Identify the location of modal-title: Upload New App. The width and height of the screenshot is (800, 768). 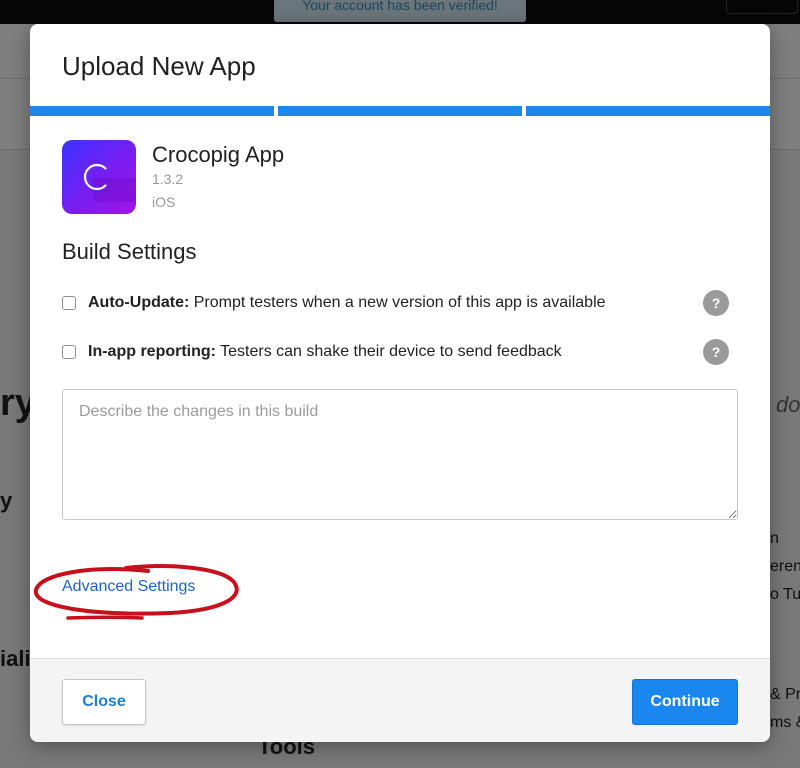
(159, 66).